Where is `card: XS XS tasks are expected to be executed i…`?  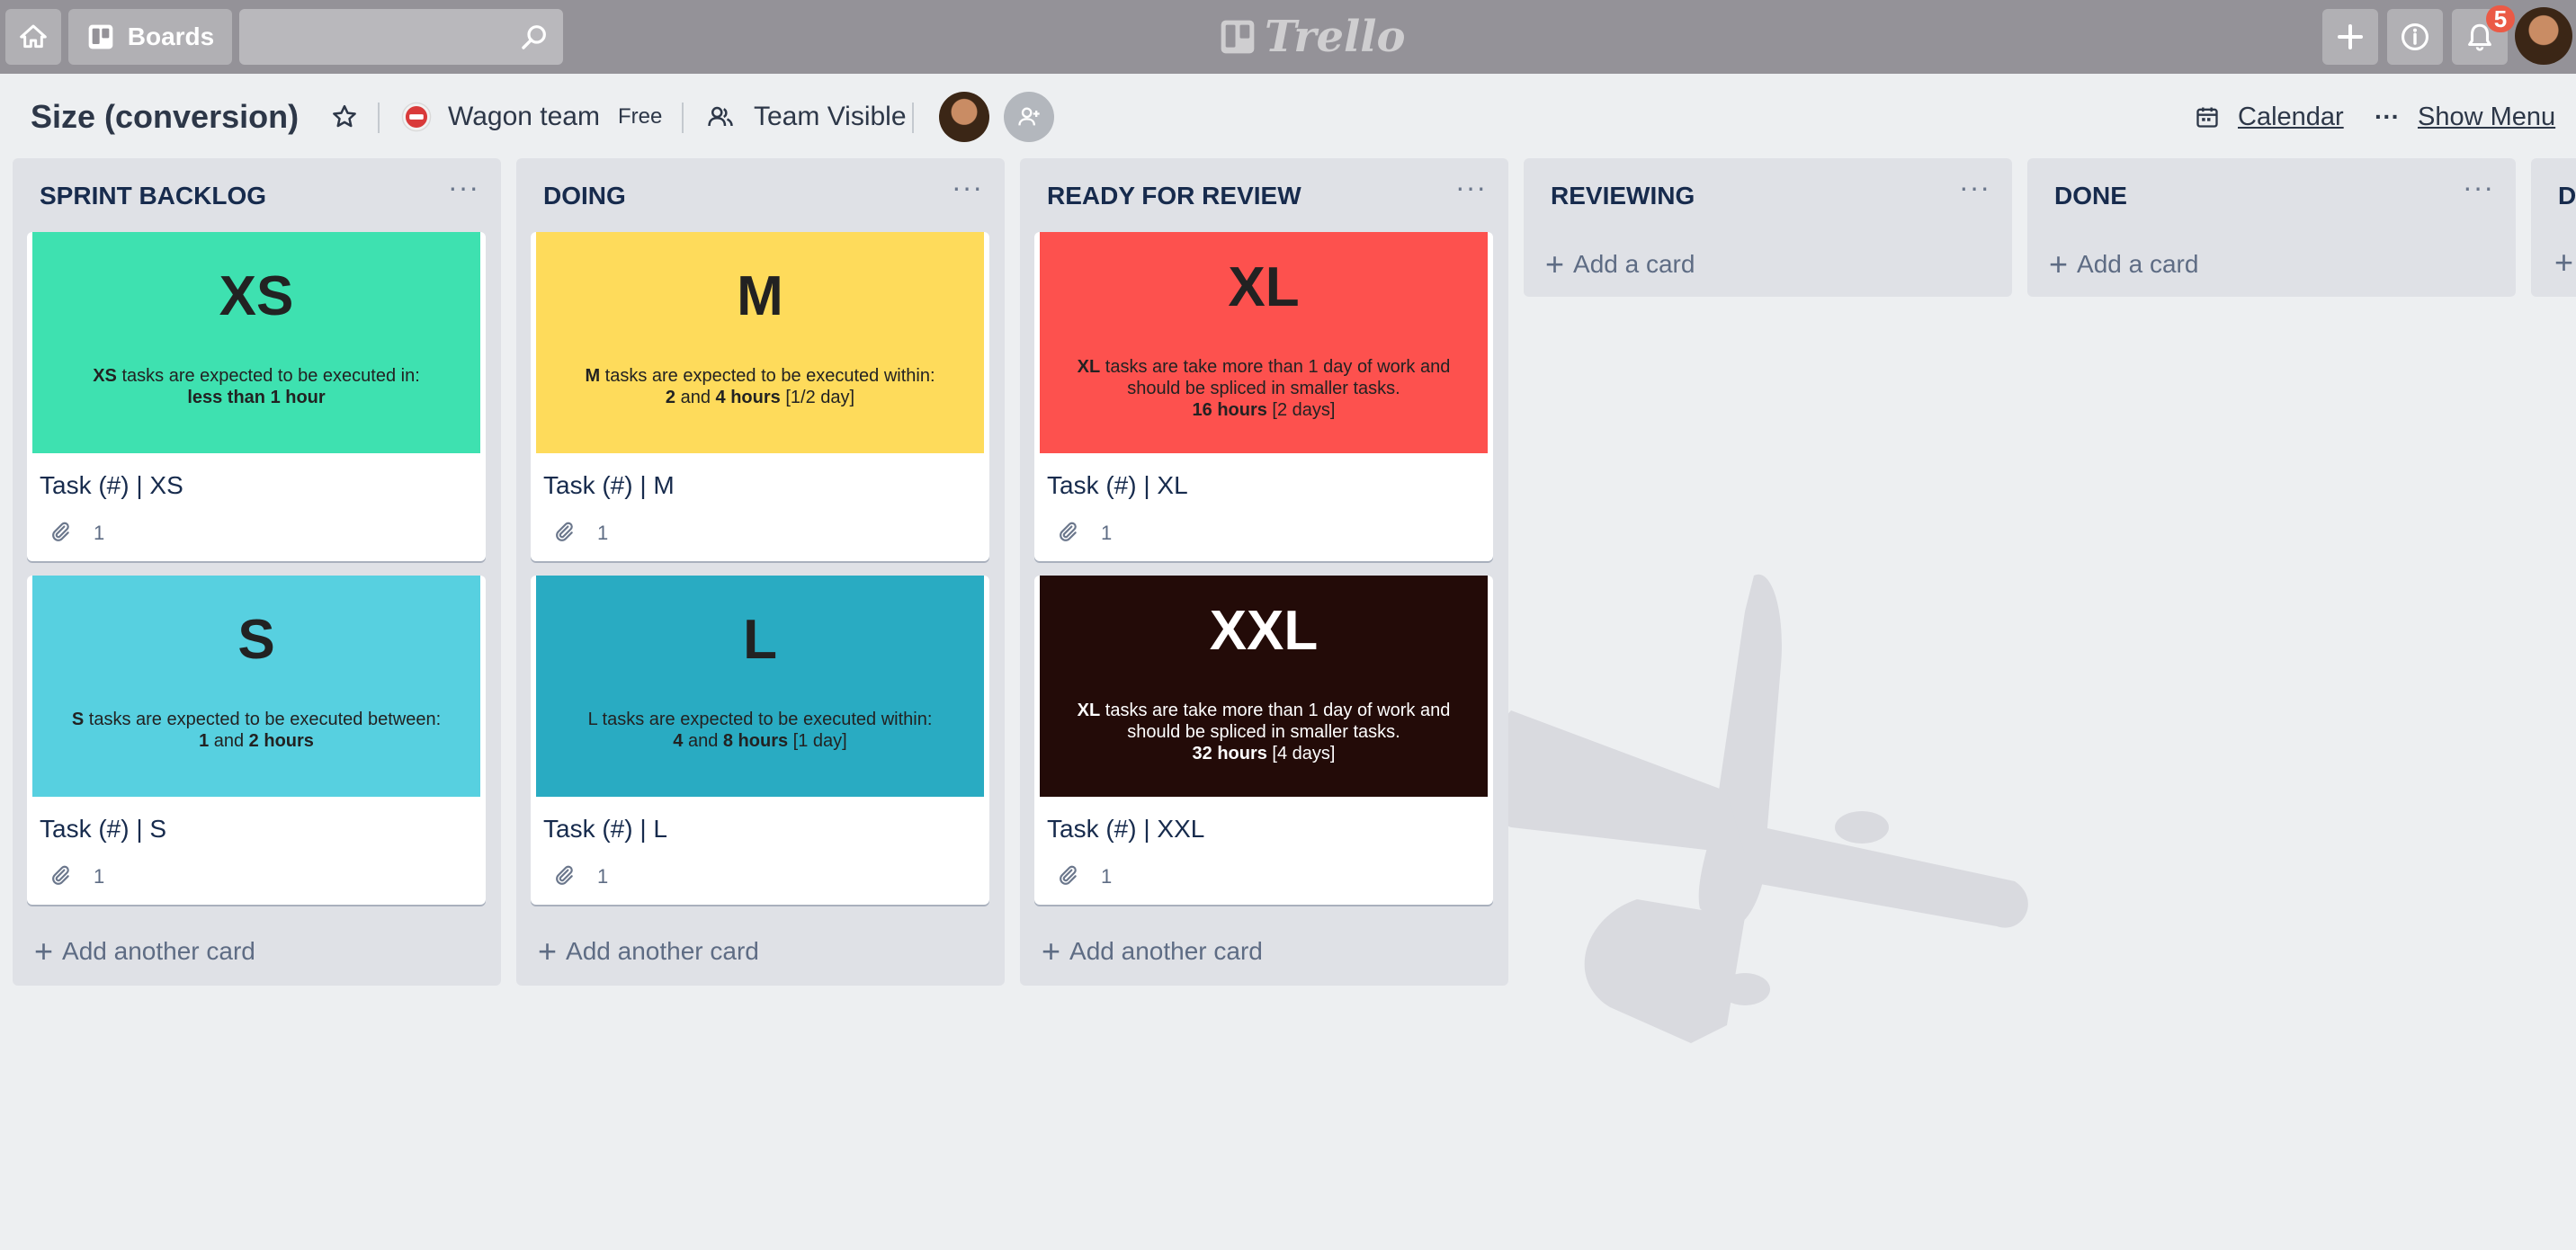
card: XS XS tasks are expected to be executed i… is located at coordinates (256, 396).